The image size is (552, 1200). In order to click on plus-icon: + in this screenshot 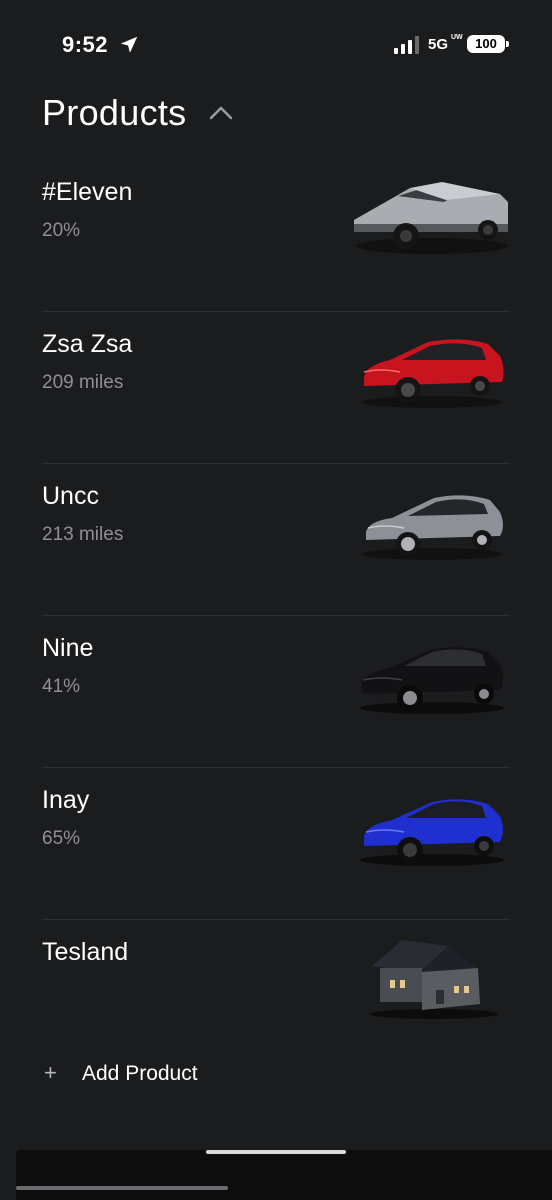, I will do `click(50, 1072)`.